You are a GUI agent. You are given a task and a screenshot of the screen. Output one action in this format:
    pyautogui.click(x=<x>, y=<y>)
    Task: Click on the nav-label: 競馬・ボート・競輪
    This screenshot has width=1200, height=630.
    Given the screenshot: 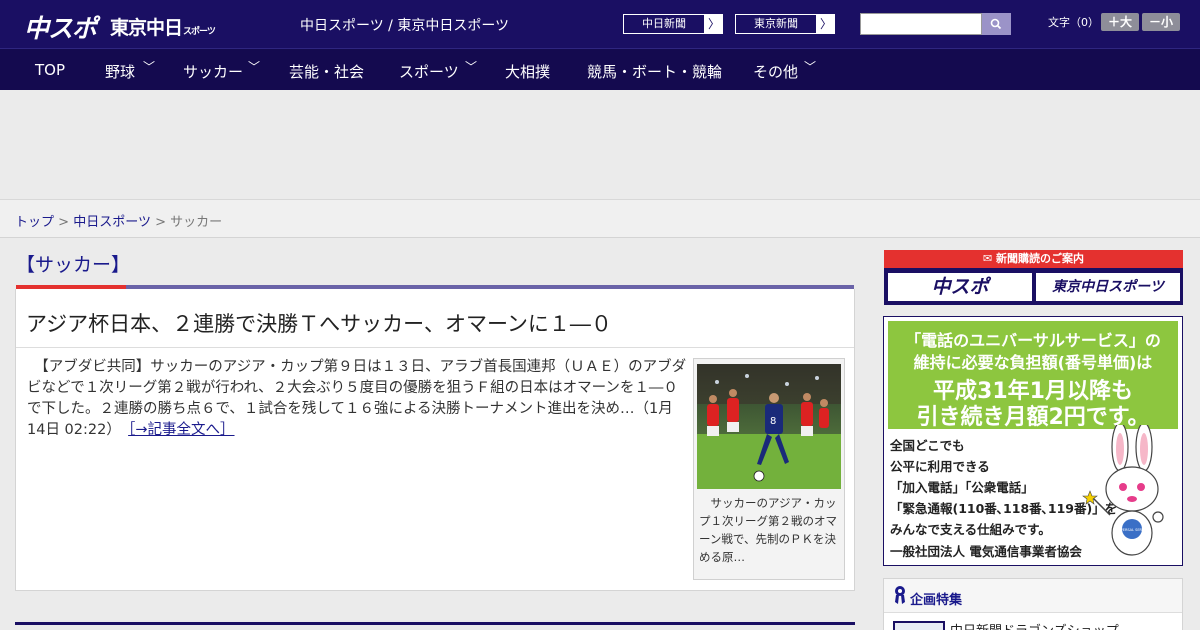 What is the action you would take?
    pyautogui.click(x=655, y=72)
    